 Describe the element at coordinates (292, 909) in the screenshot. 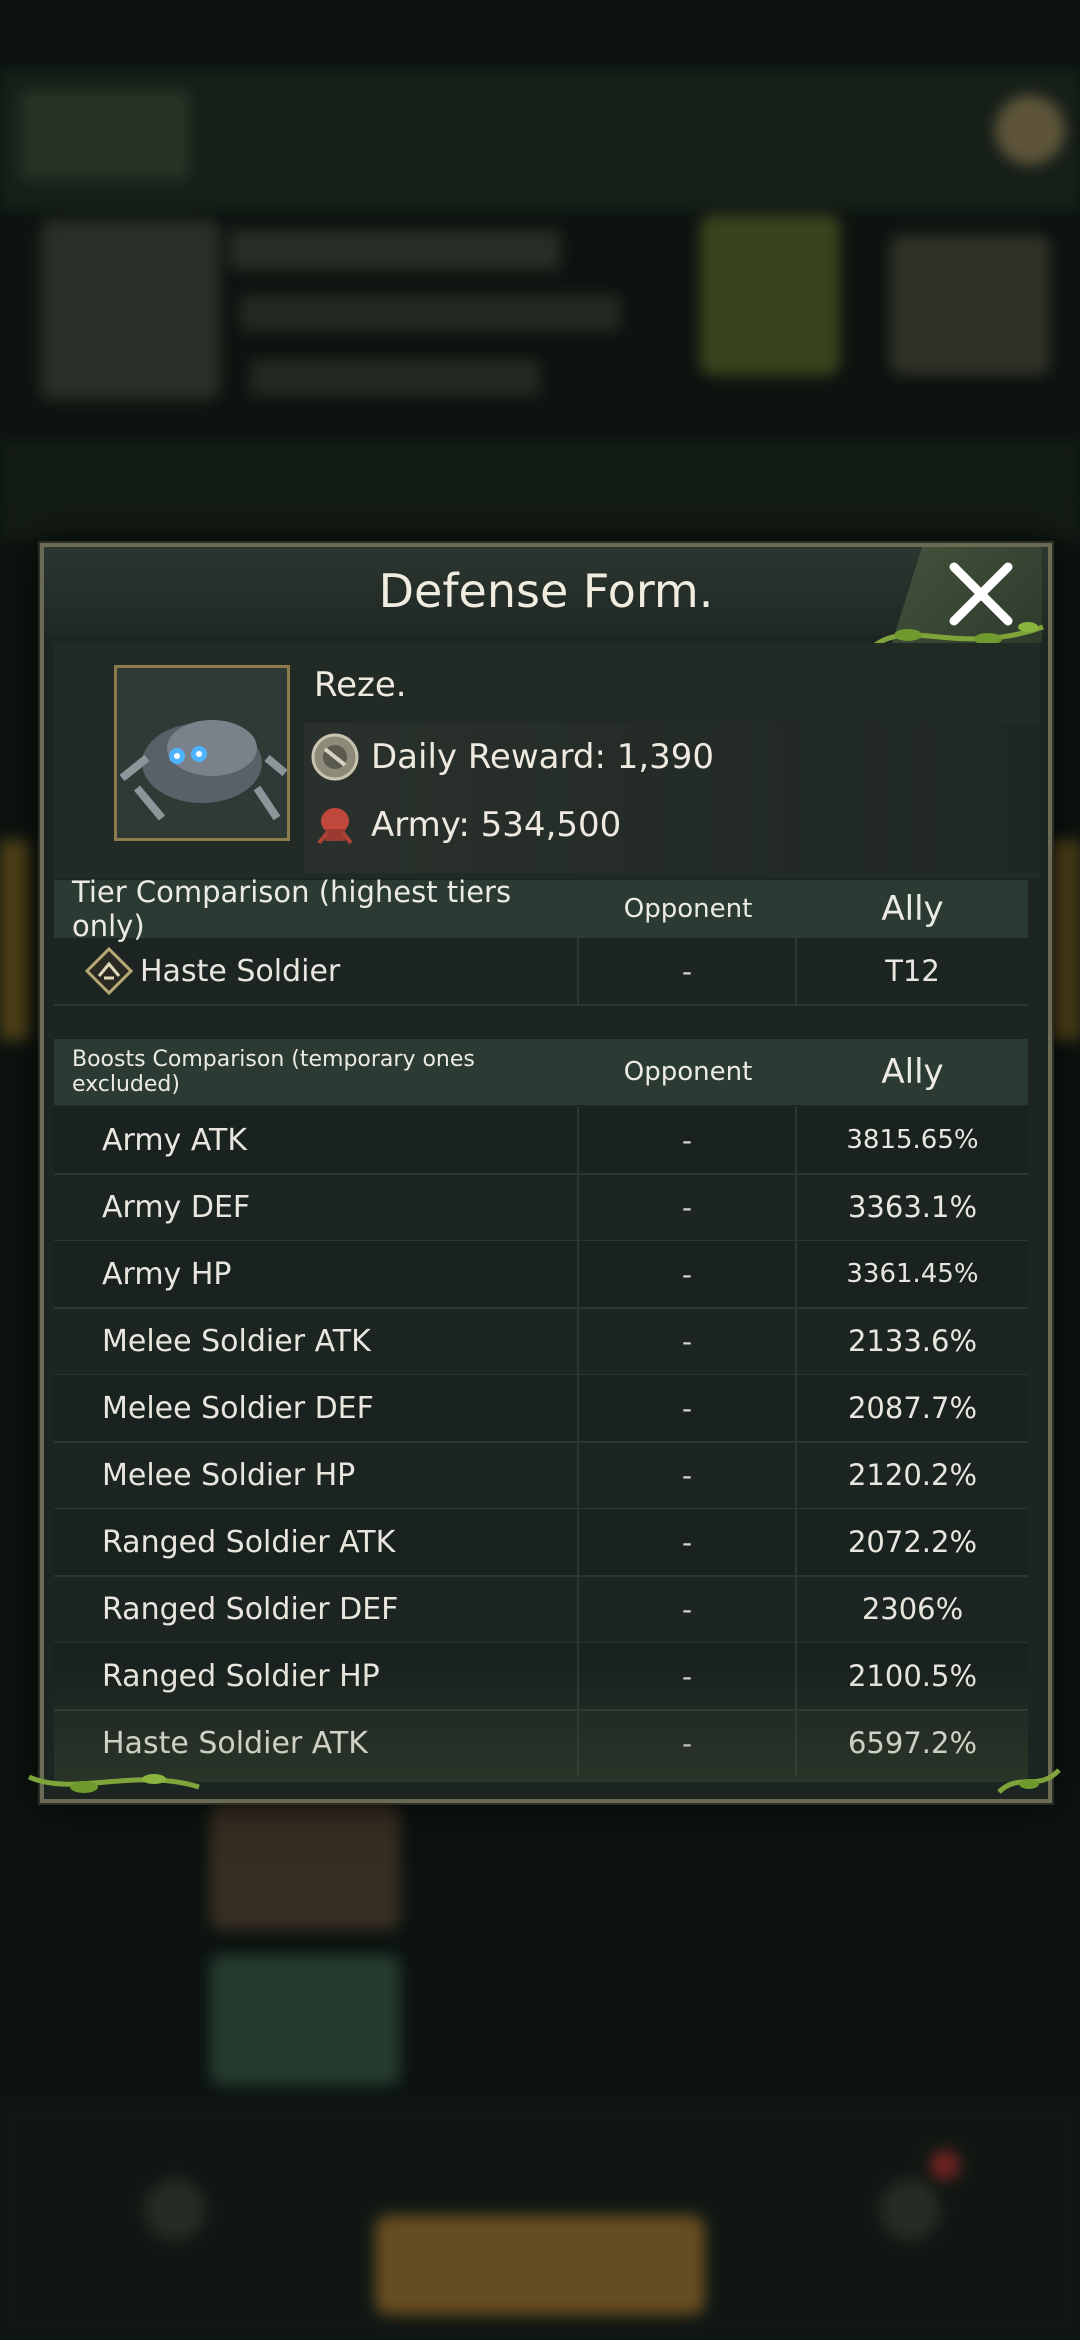

I see `tier-comparison-title: Tier Comparison (highest tiers only)` at that location.